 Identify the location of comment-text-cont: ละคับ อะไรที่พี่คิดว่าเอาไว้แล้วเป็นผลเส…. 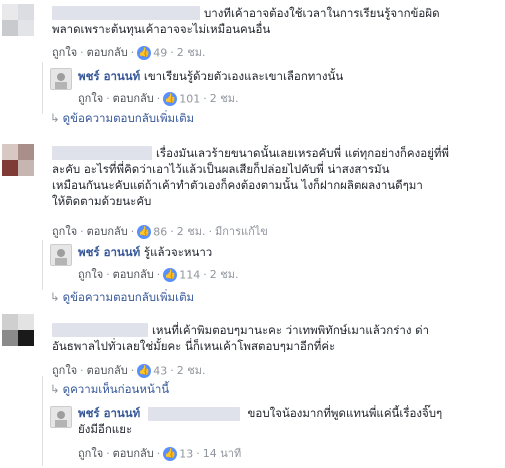
(278, 185).